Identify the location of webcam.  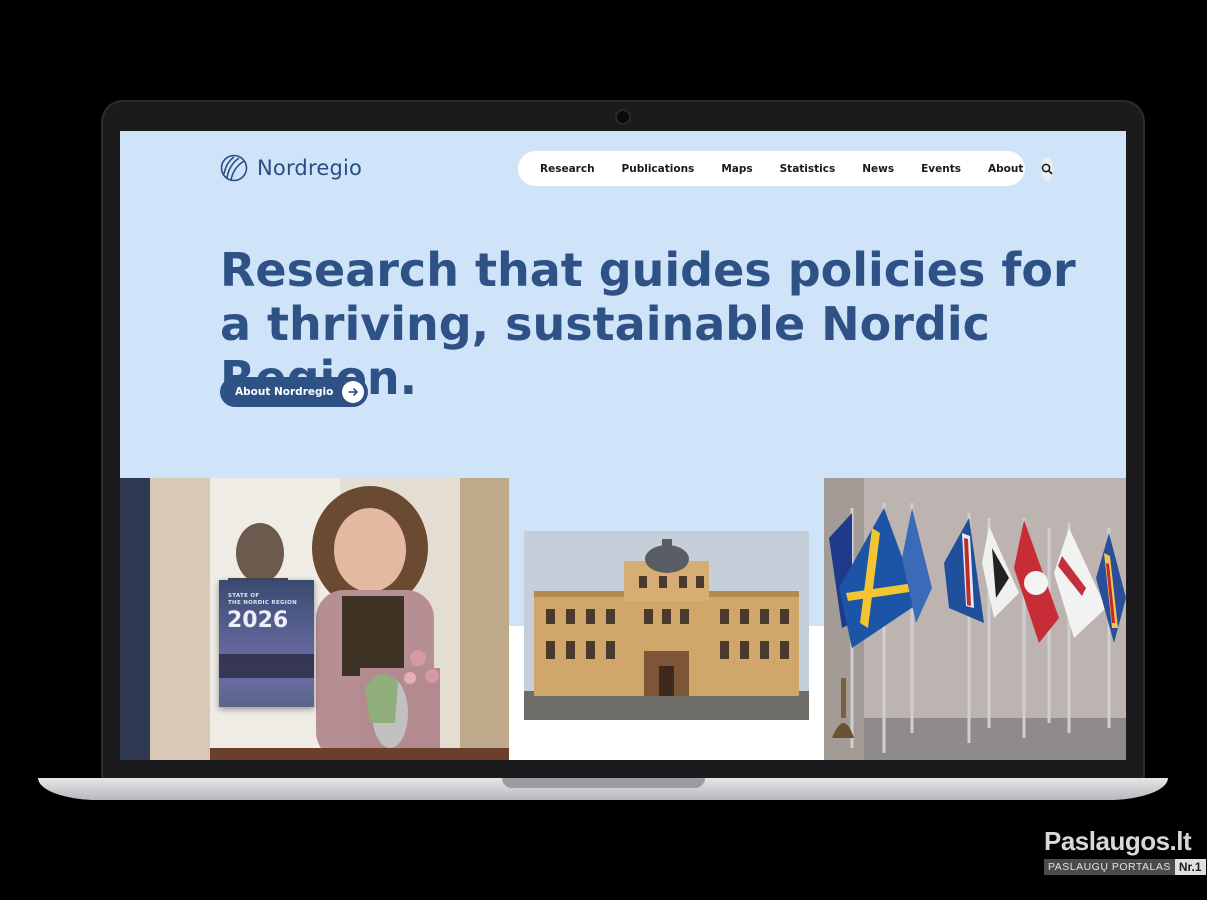
(623, 117).